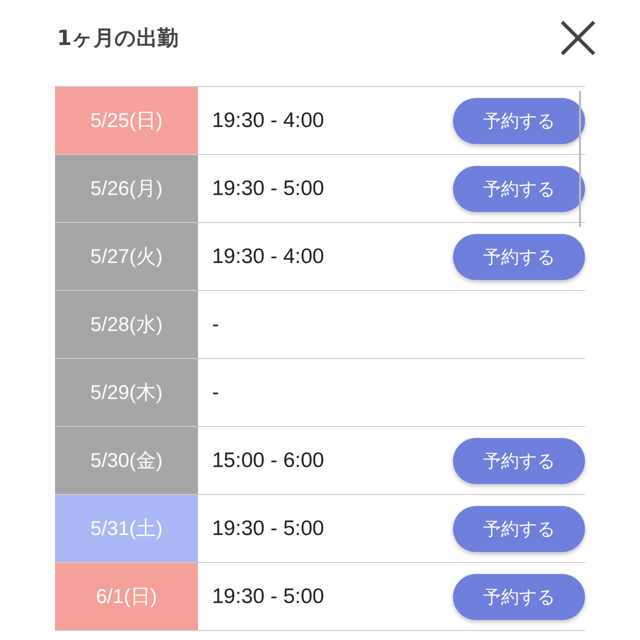 The width and height of the screenshot is (640, 640). What do you see at coordinates (126, 324) in the screenshot?
I see `date-cell: 5/28(水)` at bounding box center [126, 324].